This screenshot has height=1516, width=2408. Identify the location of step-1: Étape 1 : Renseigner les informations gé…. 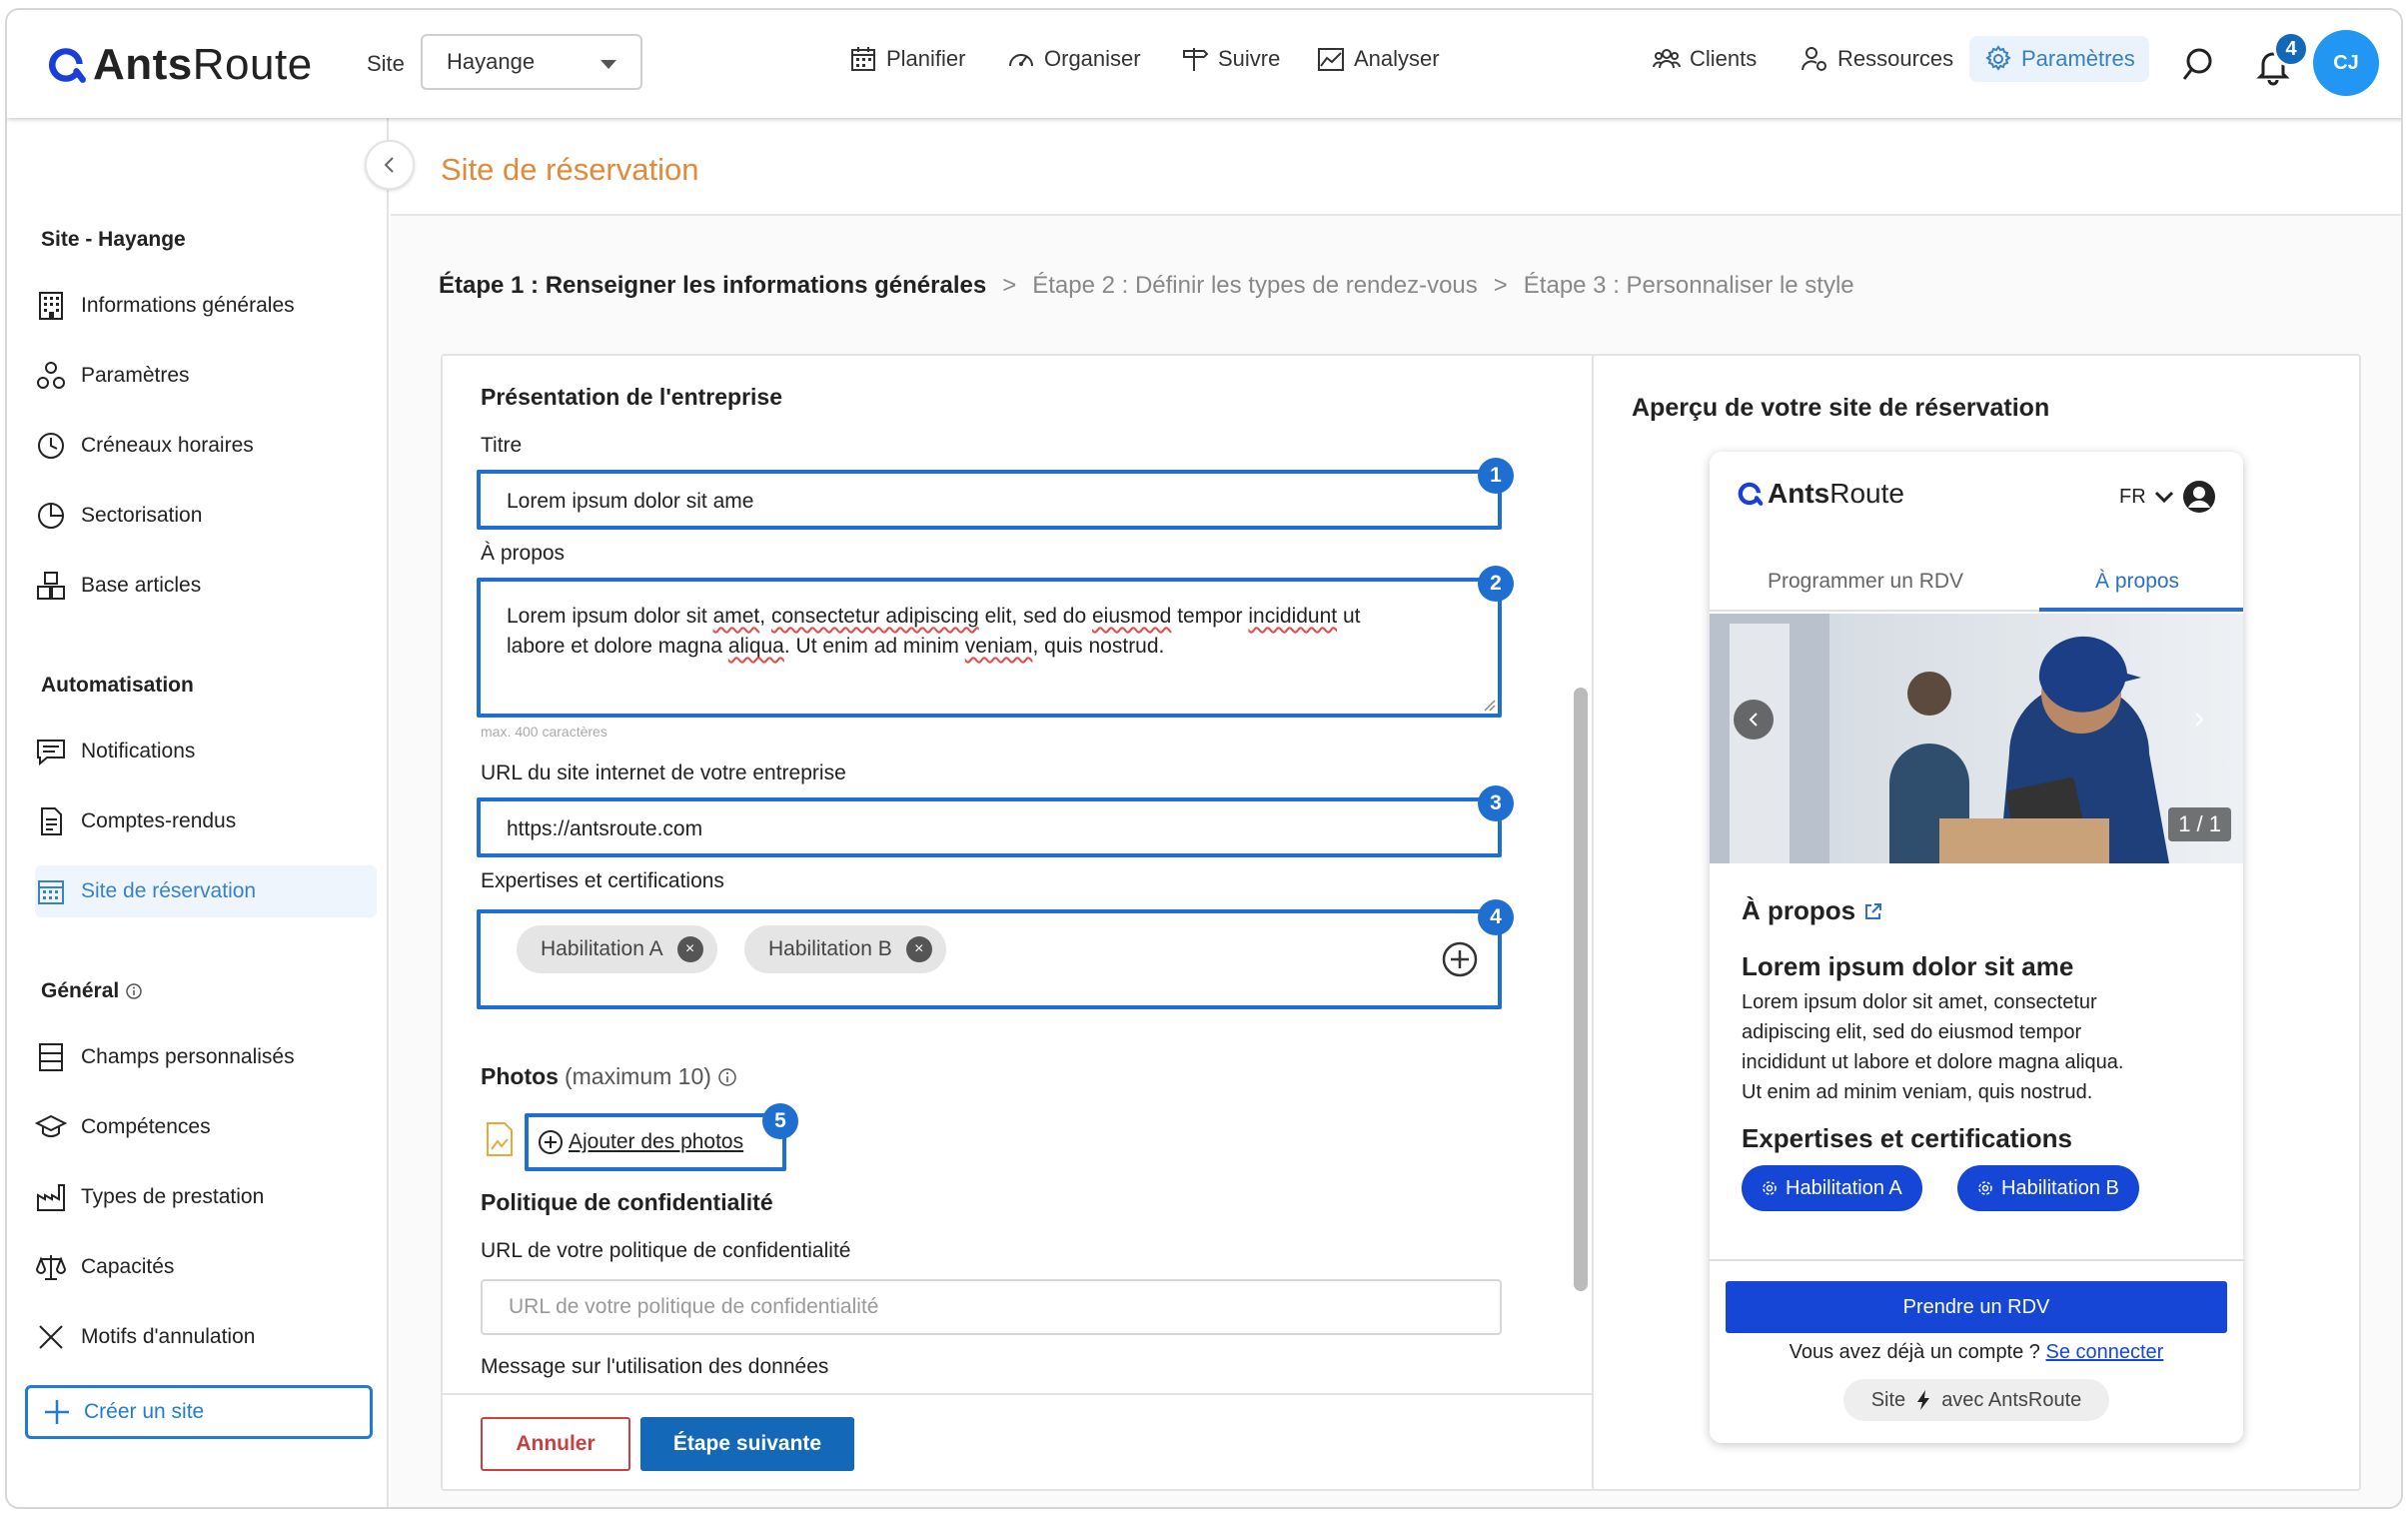
(712, 286).